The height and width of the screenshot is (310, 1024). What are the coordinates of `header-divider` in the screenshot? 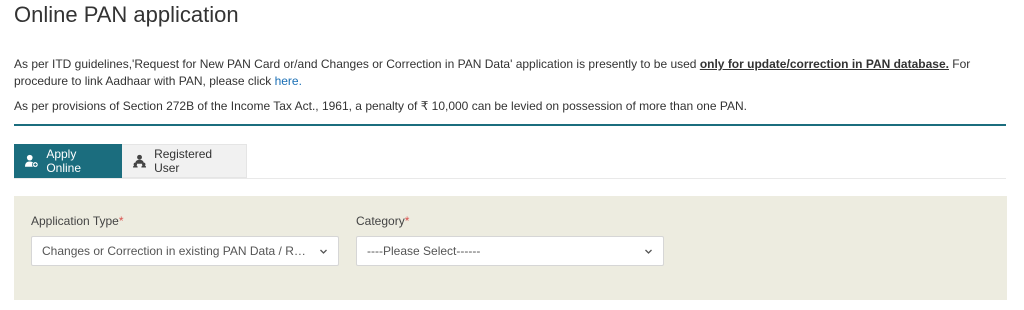 It's located at (510, 125).